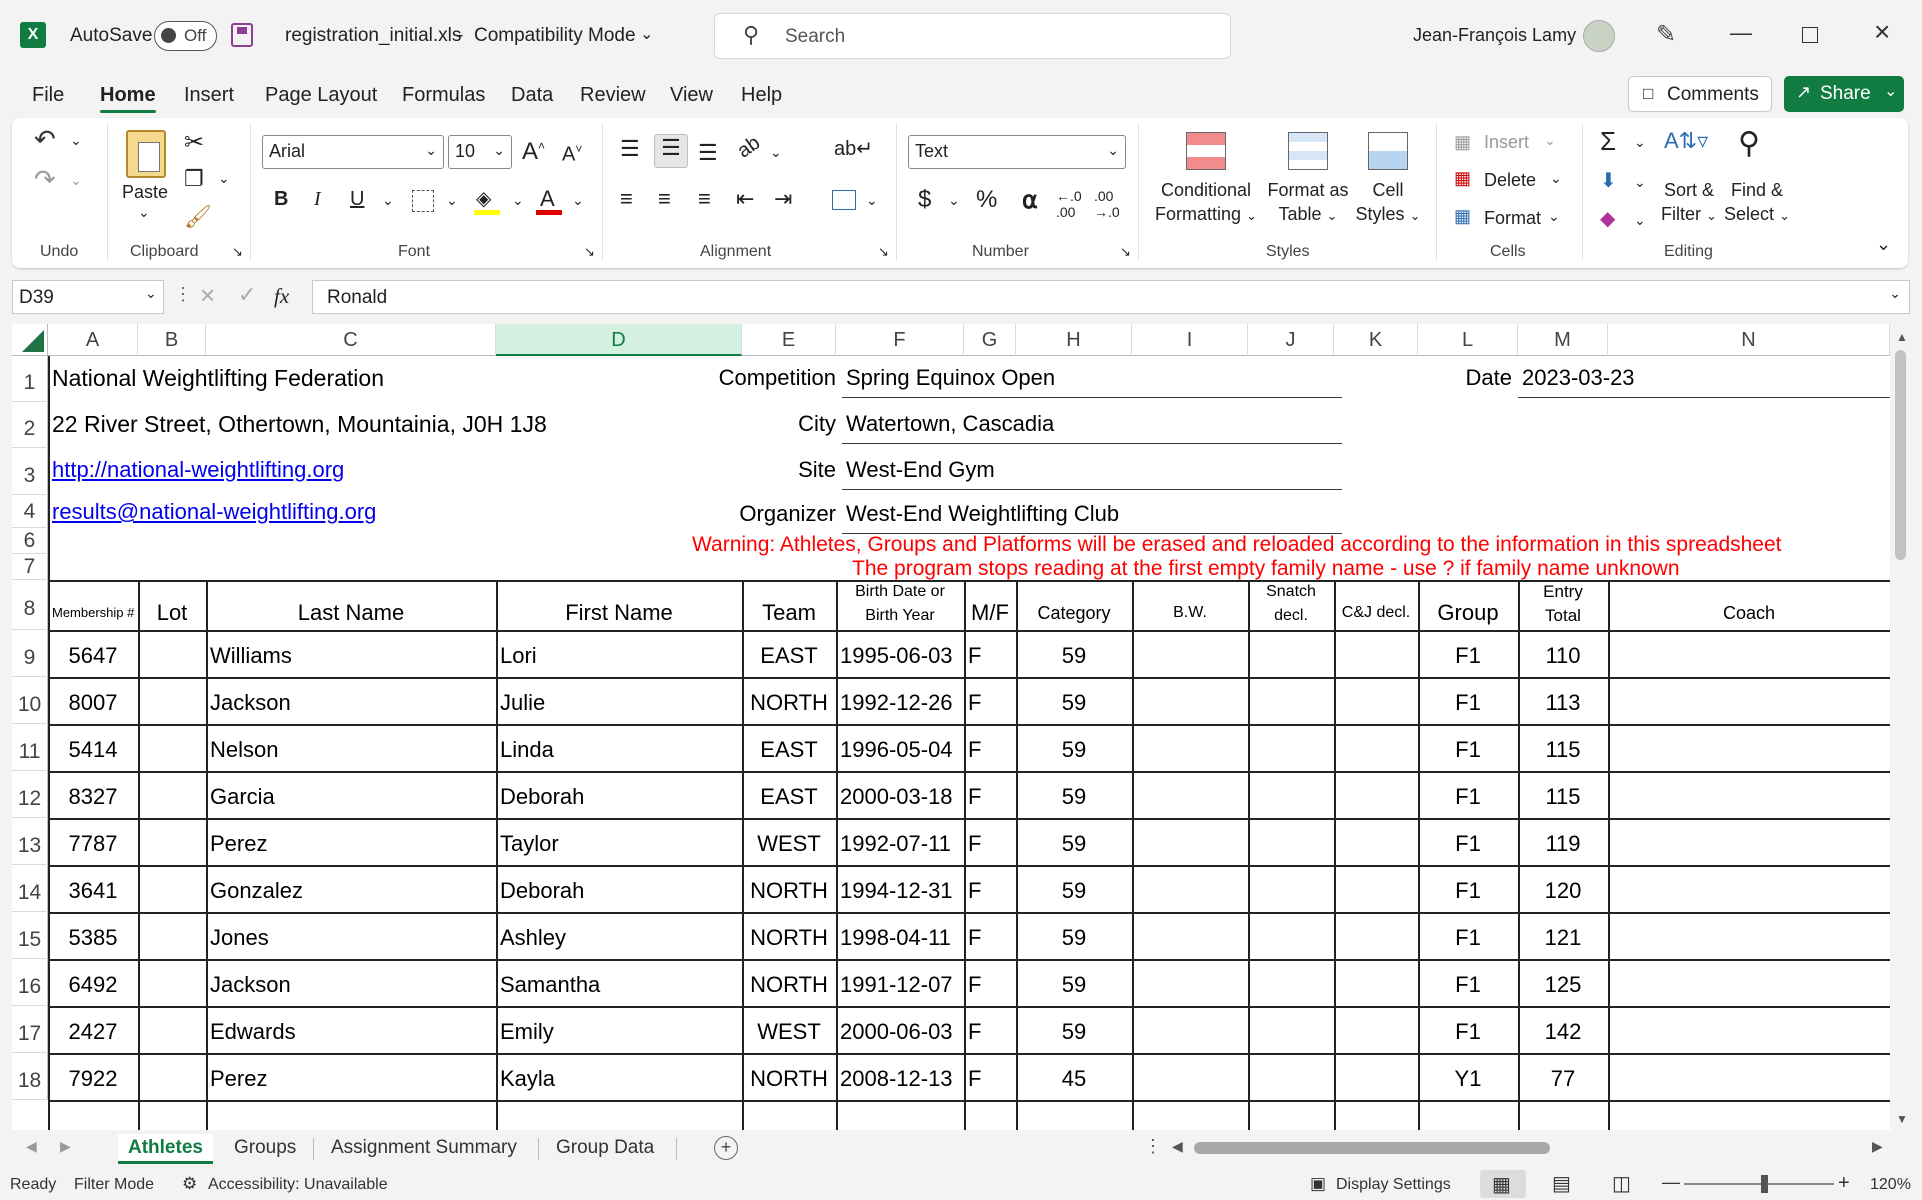  Describe the element at coordinates (1318, 1184) in the screenshot. I see `display-settings-icon: ▣` at that location.